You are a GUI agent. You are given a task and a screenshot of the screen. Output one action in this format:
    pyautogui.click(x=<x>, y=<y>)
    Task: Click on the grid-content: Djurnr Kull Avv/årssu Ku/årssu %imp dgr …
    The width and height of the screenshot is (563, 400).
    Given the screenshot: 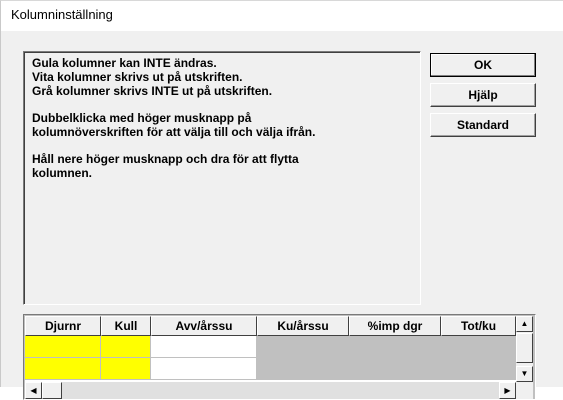 What is the action you would take?
    pyautogui.click(x=270, y=349)
    